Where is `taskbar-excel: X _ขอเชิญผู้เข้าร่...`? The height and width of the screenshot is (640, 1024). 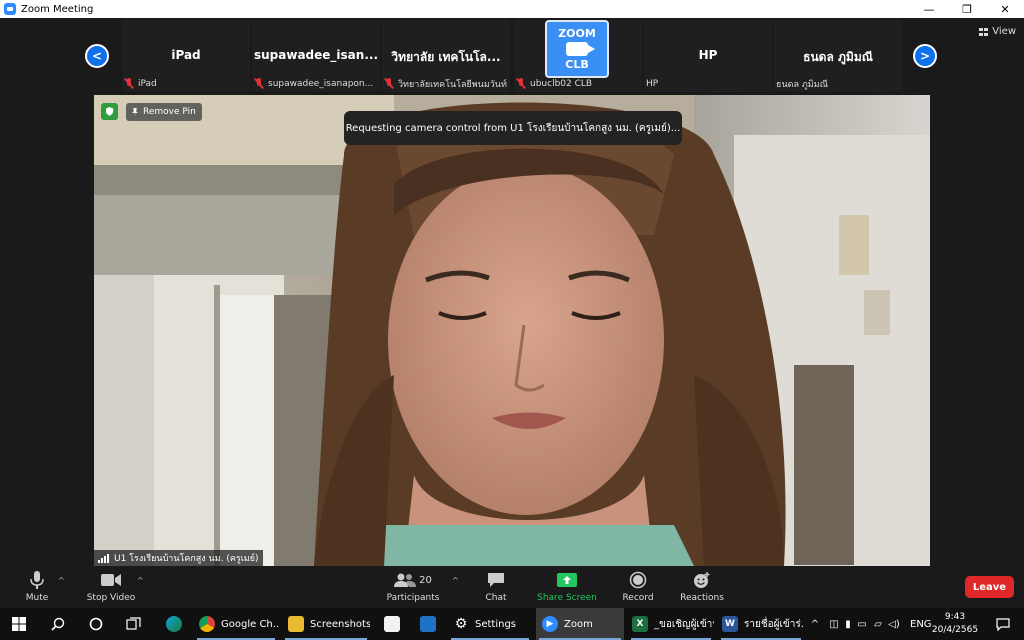
taskbar-excel: X _ขอเชิญผู้เข้าร่... is located at coordinates (671, 624).